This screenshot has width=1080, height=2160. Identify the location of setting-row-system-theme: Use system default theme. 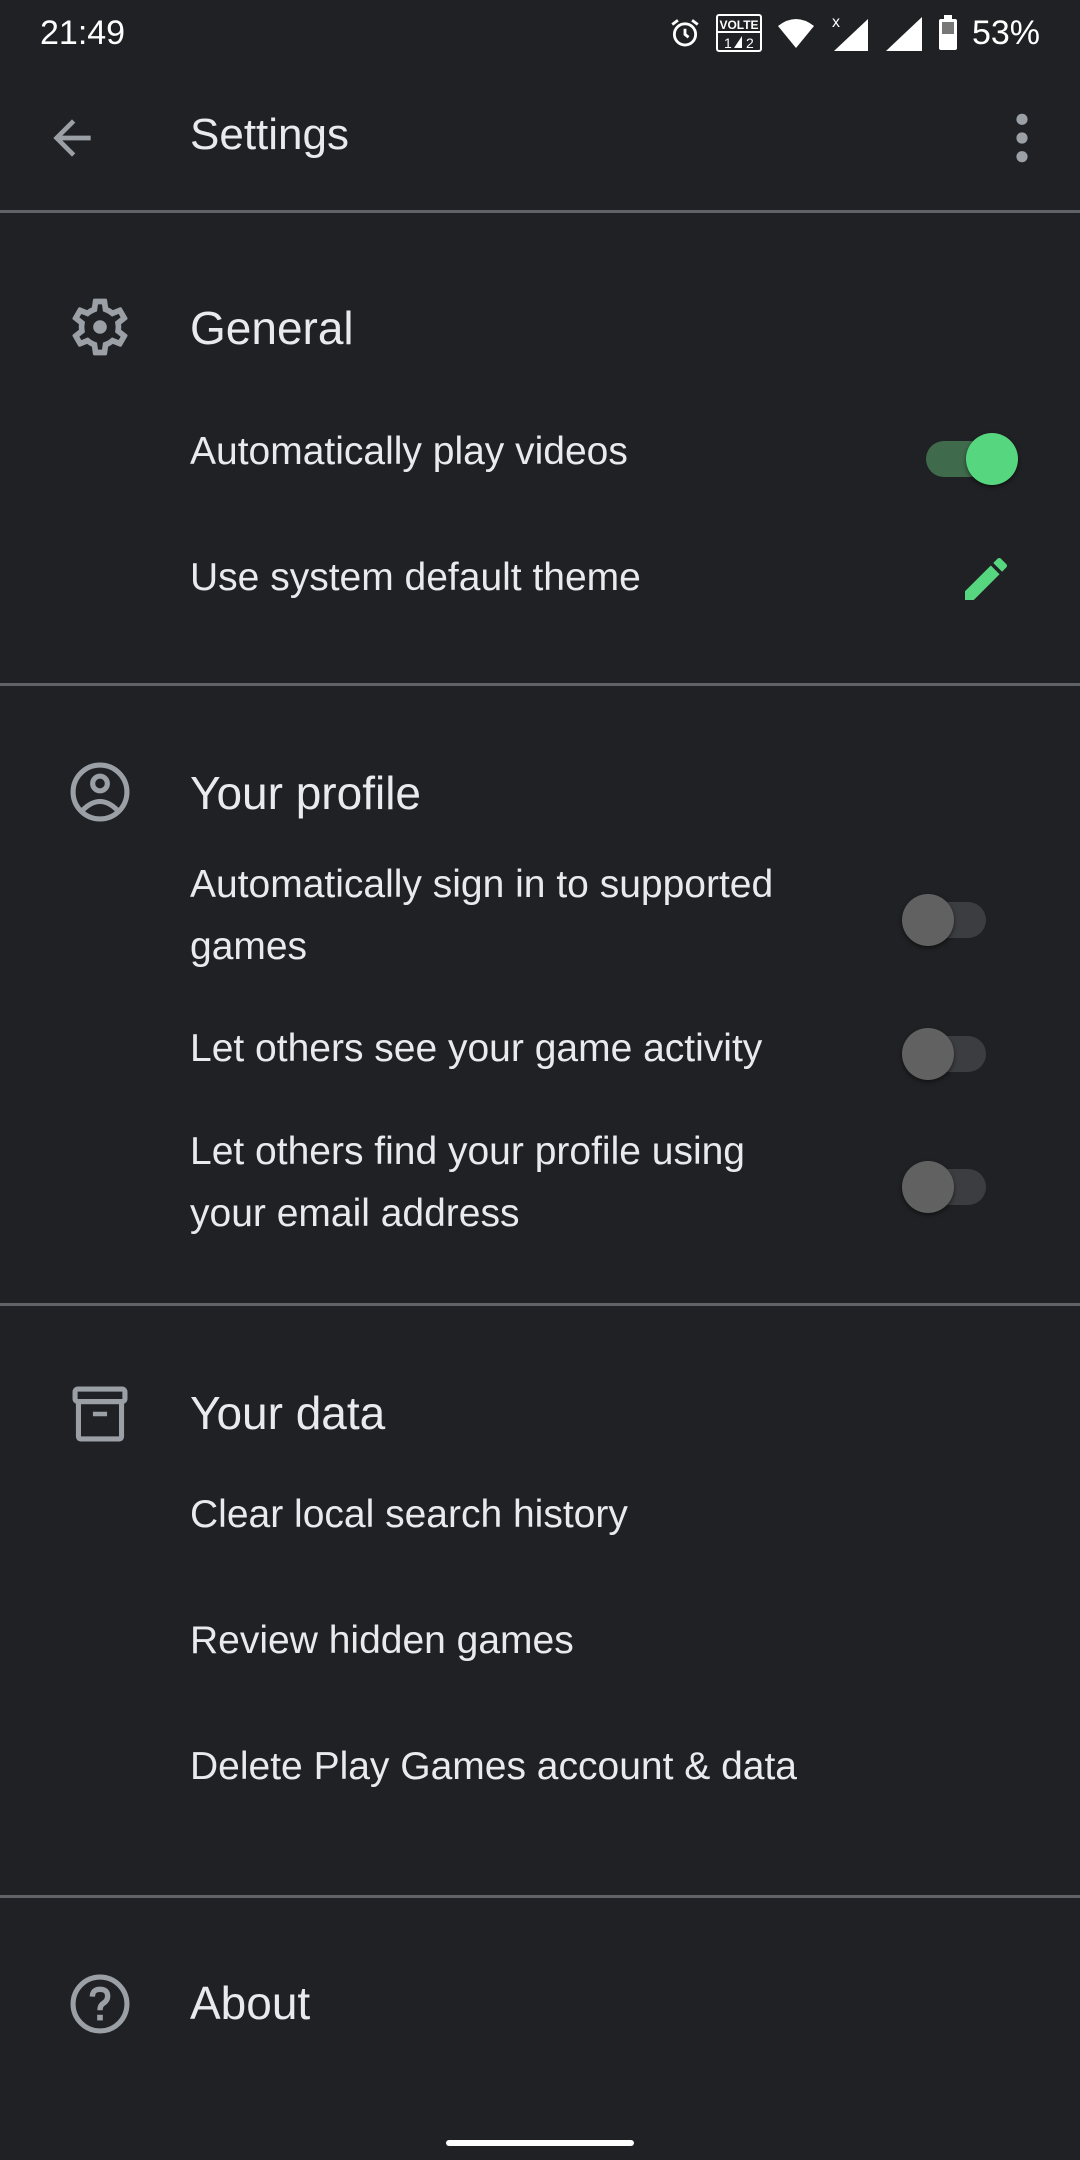
(540, 579).